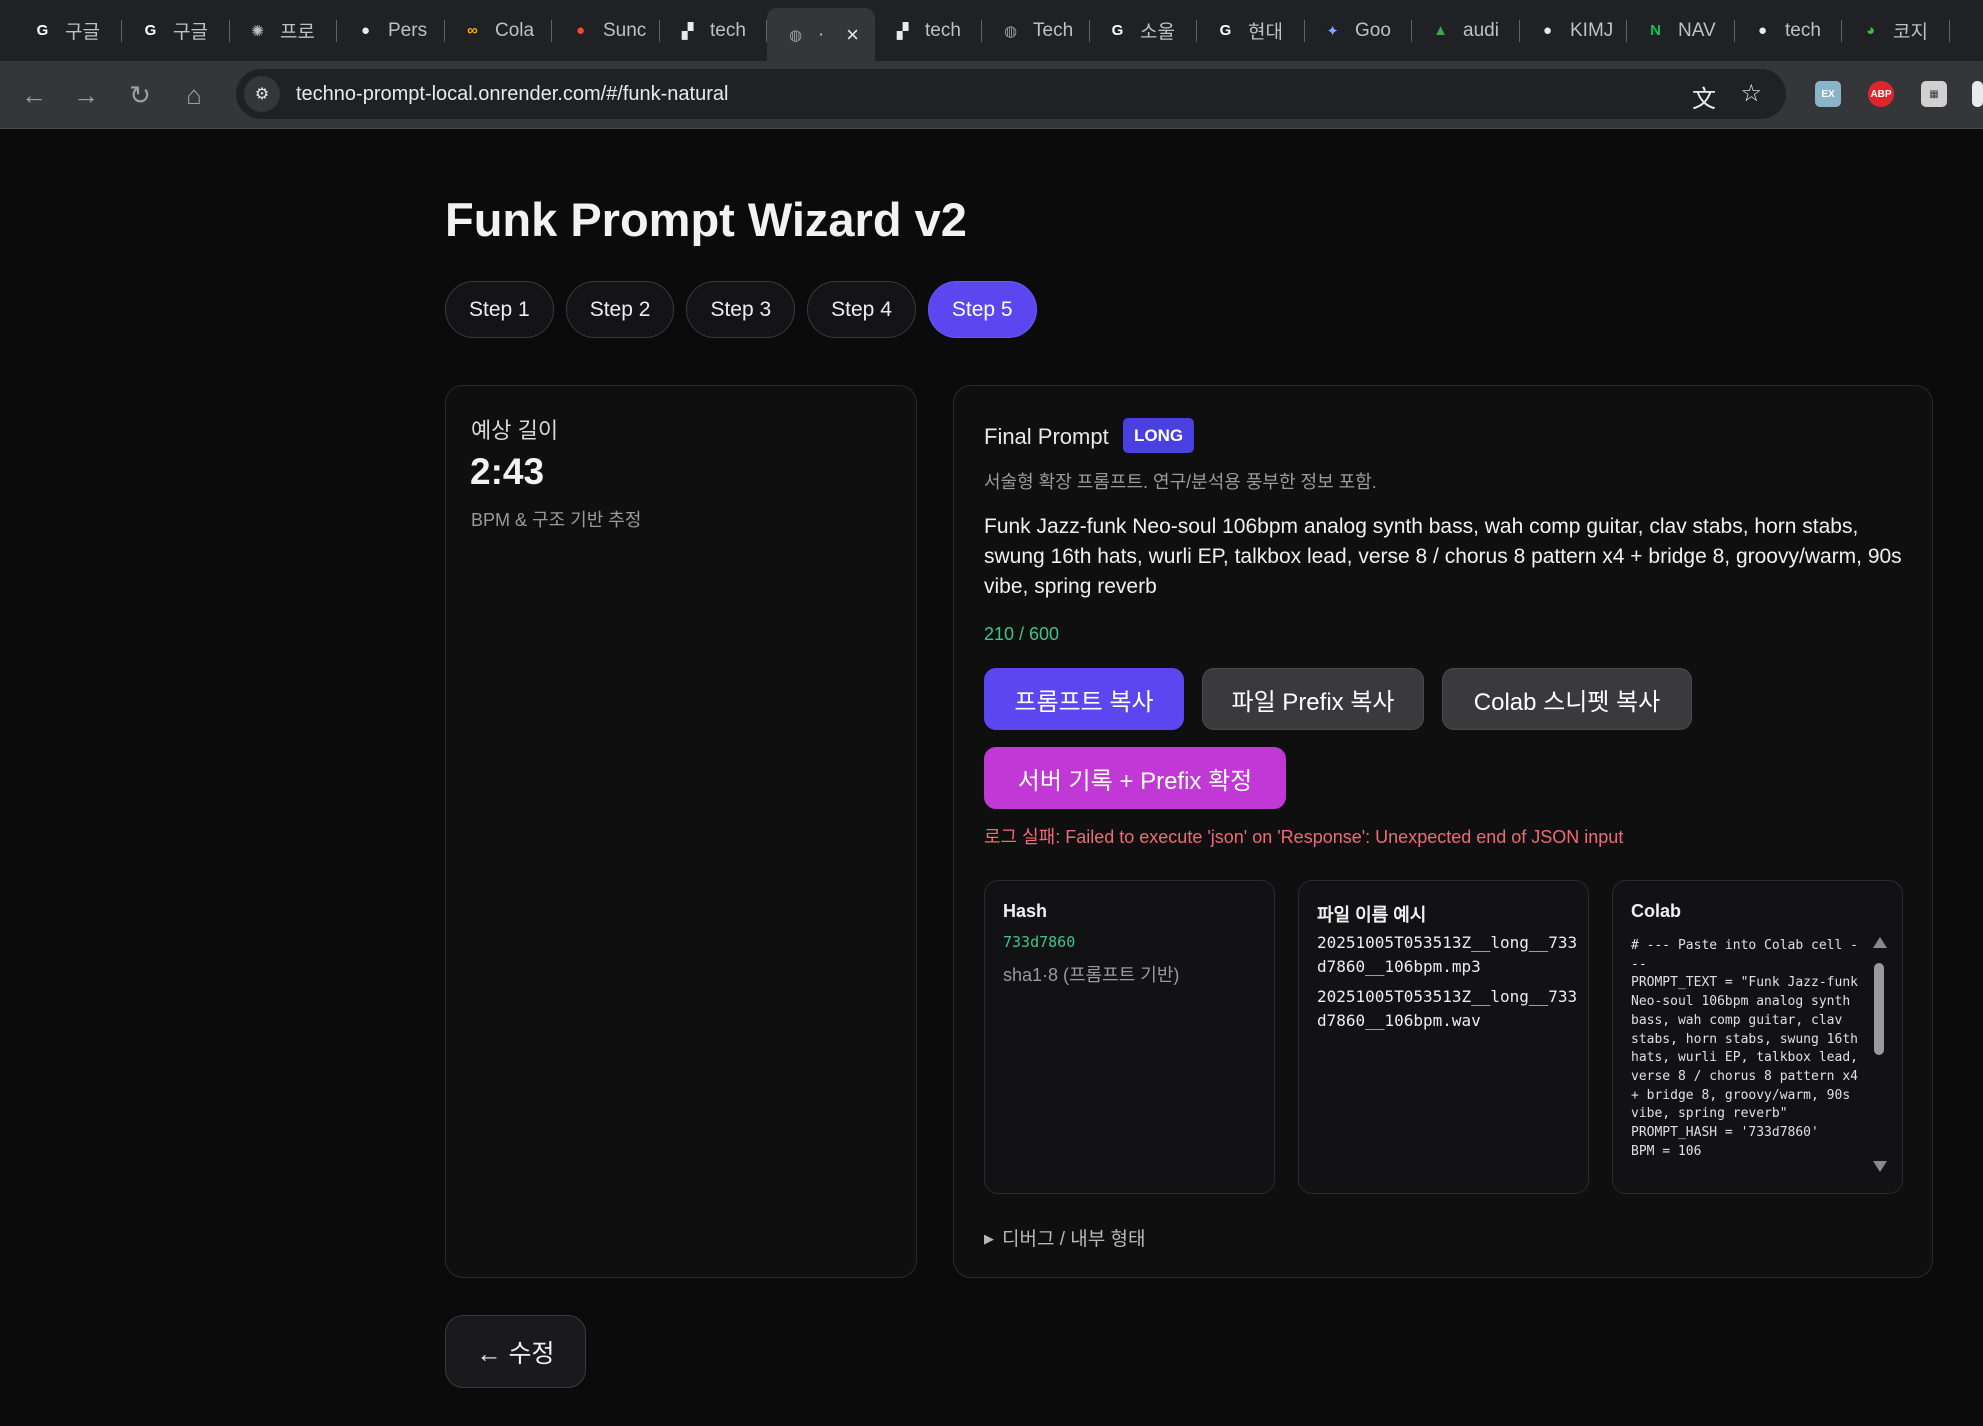 The image size is (1983, 1426). I want to click on length-badge: LONG, so click(1159, 435).